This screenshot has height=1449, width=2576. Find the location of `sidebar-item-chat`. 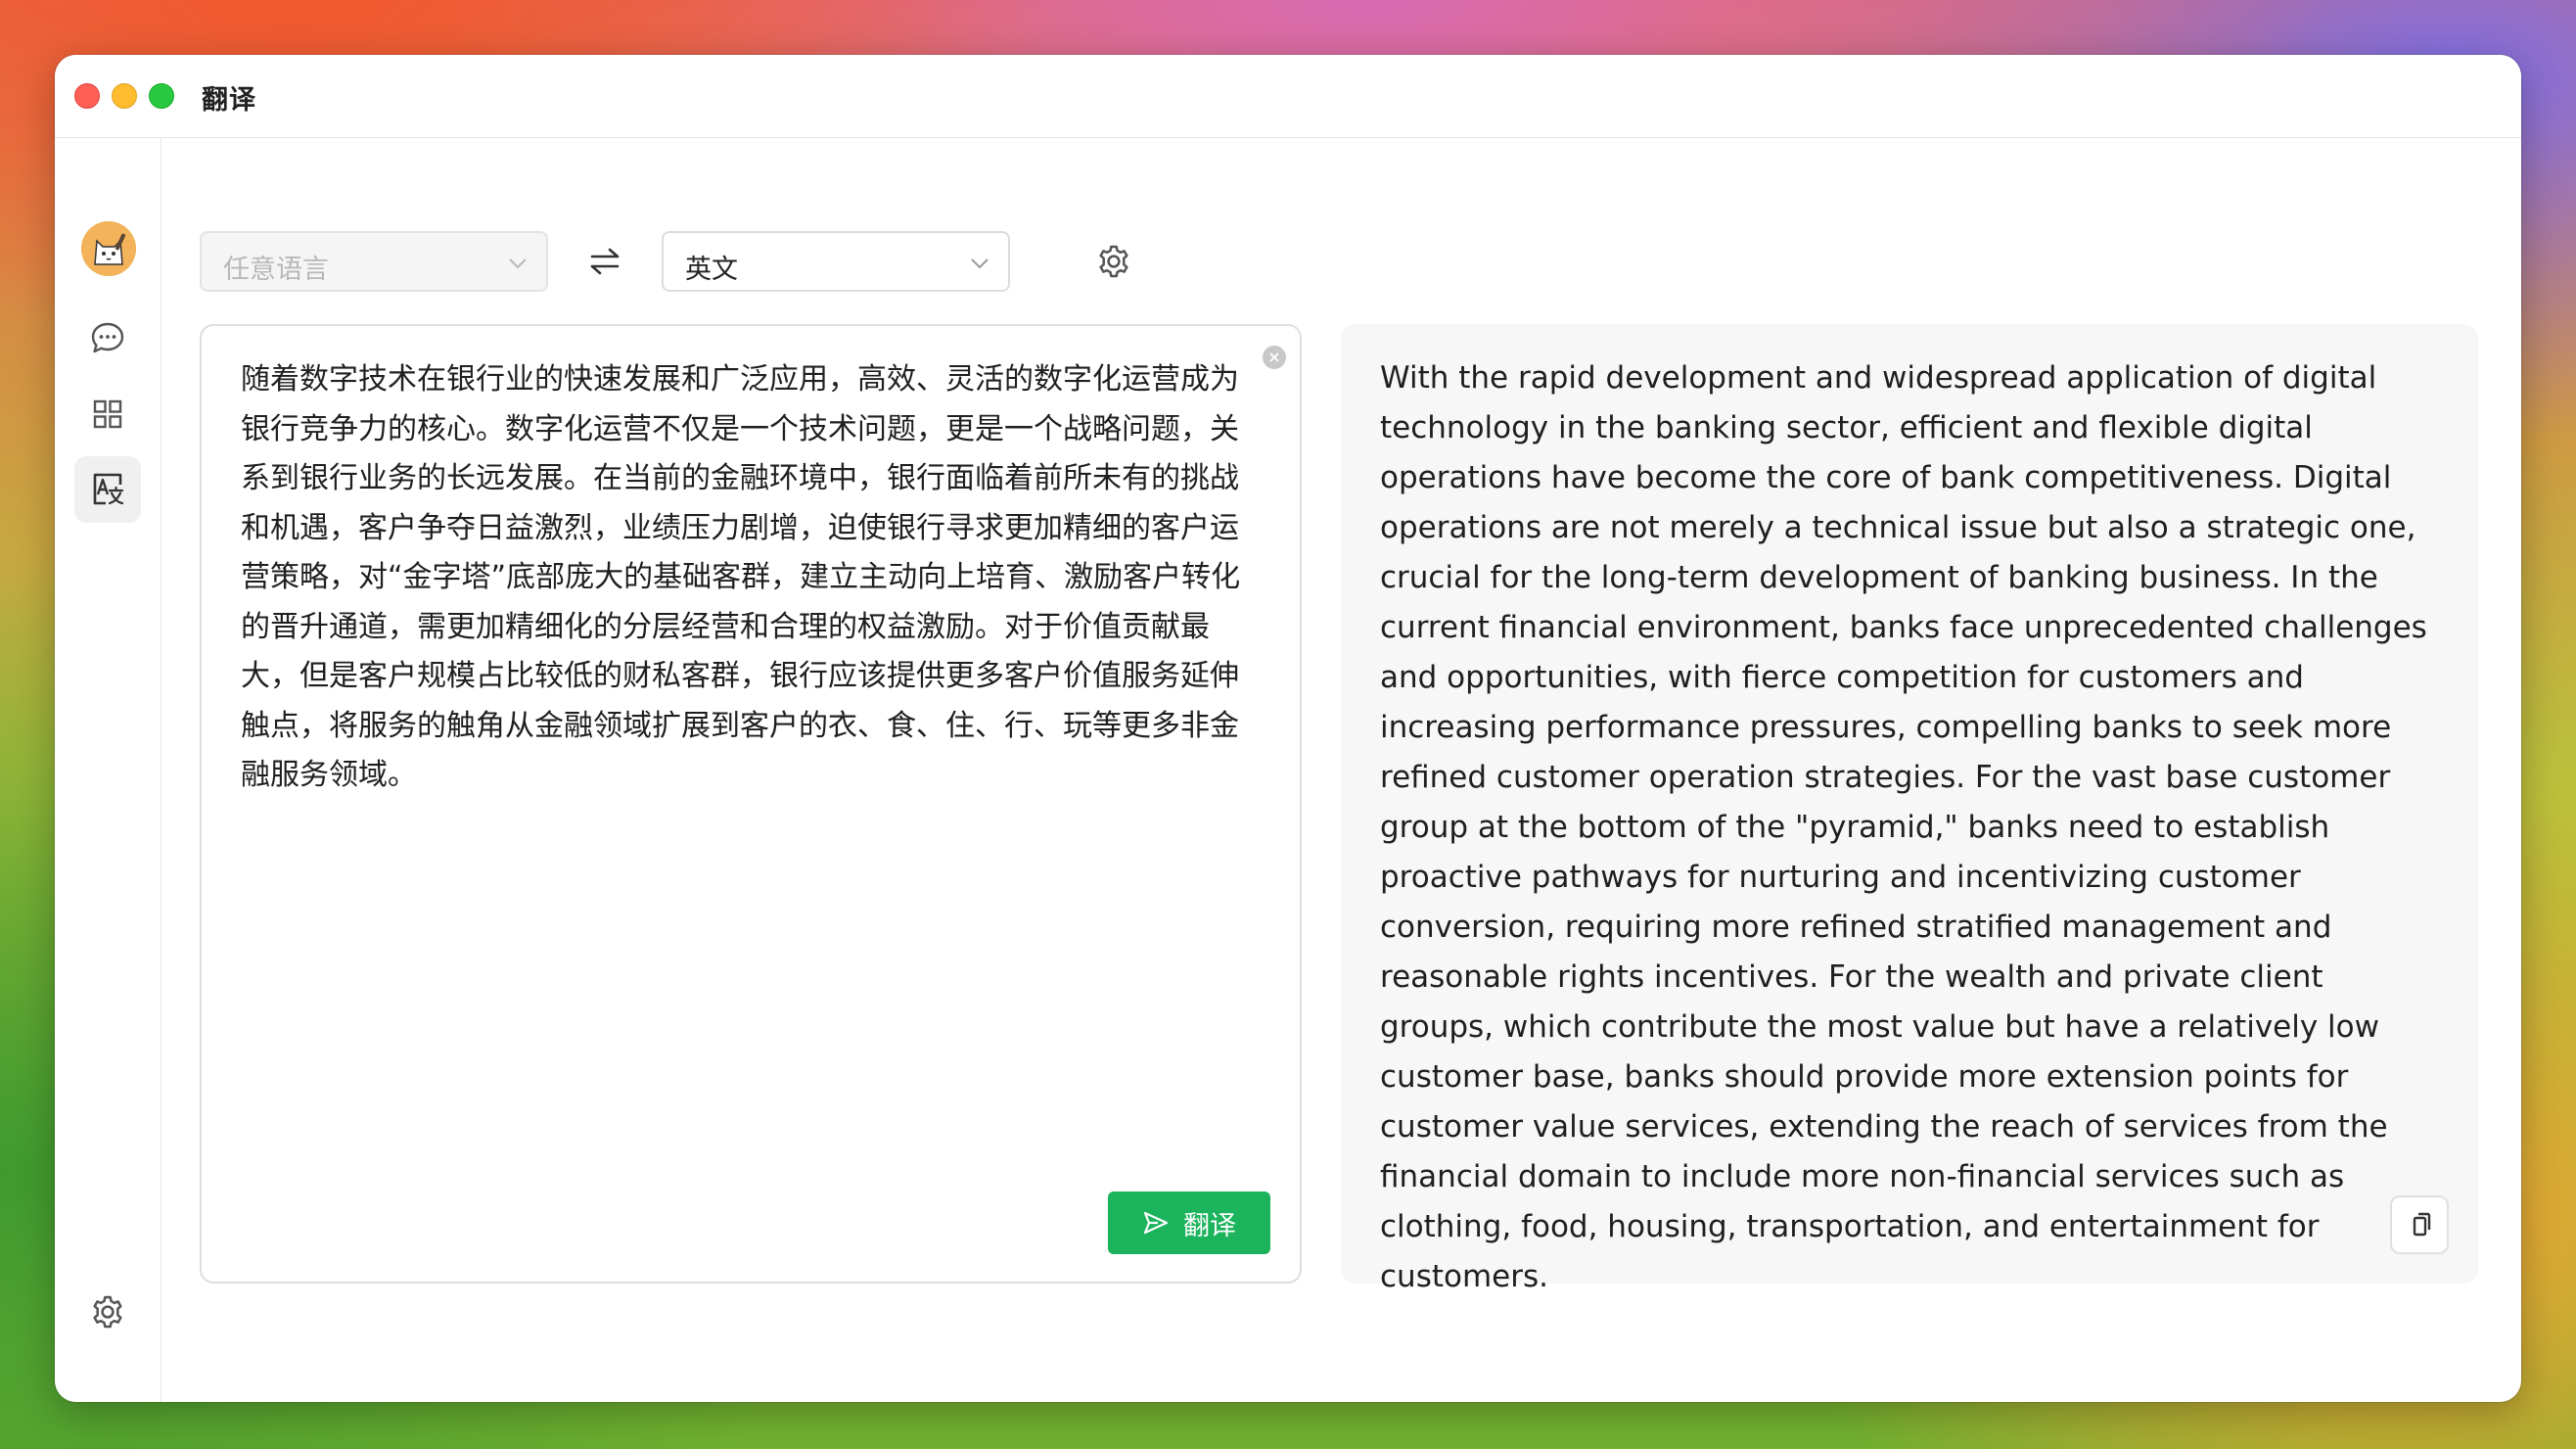

sidebar-item-chat is located at coordinates (107, 337).